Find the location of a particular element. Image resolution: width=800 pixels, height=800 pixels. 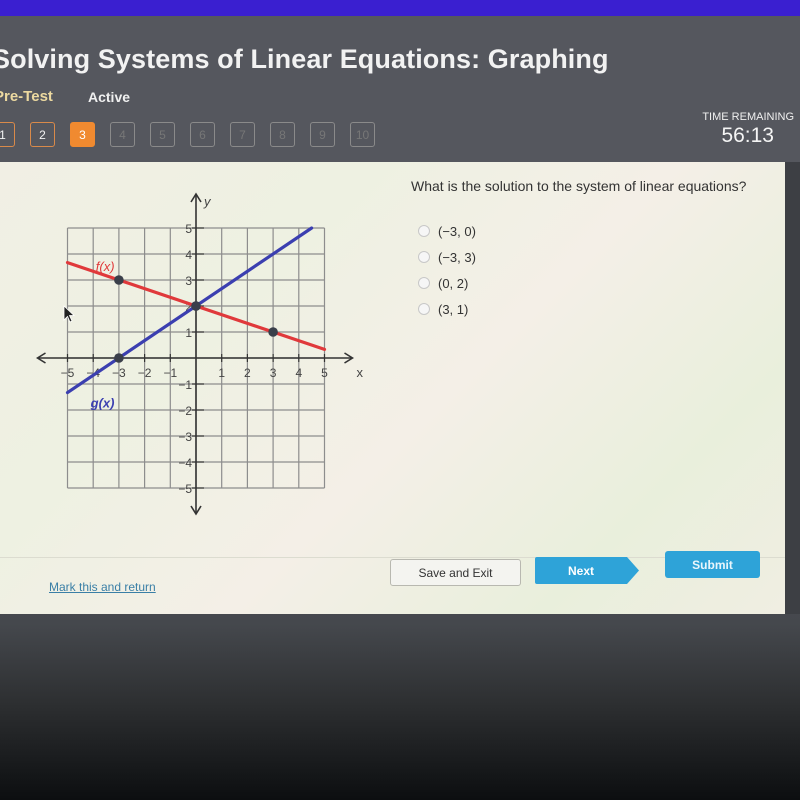

y-tick-label: 1 is located at coordinates (188, 333).